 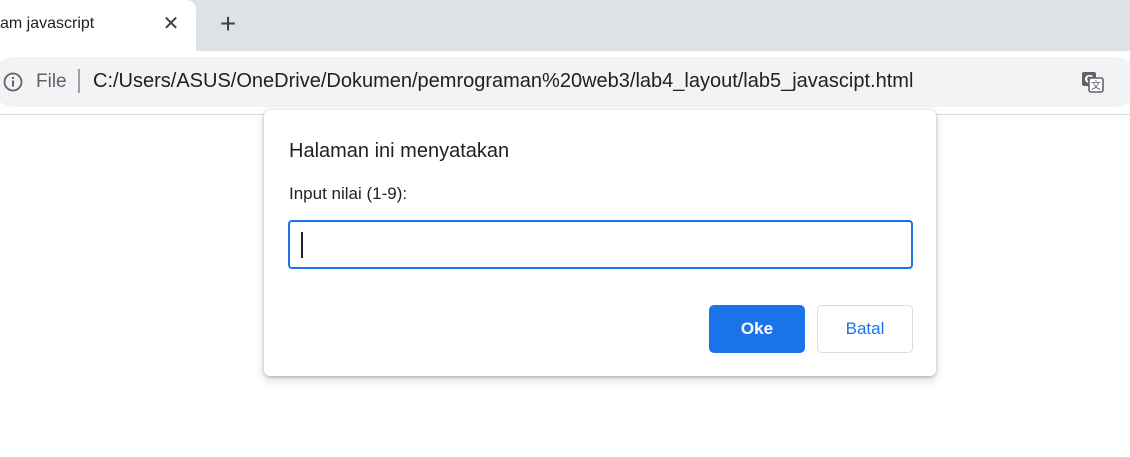 What do you see at coordinates (302, 245) in the screenshot?
I see `text-caret` at bounding box center [302, 245].